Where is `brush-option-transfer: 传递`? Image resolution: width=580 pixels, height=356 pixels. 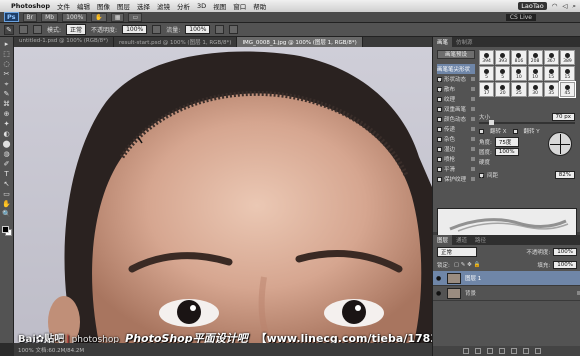 brush-option-transfer: 传递 is located at coordinates (456, 129).